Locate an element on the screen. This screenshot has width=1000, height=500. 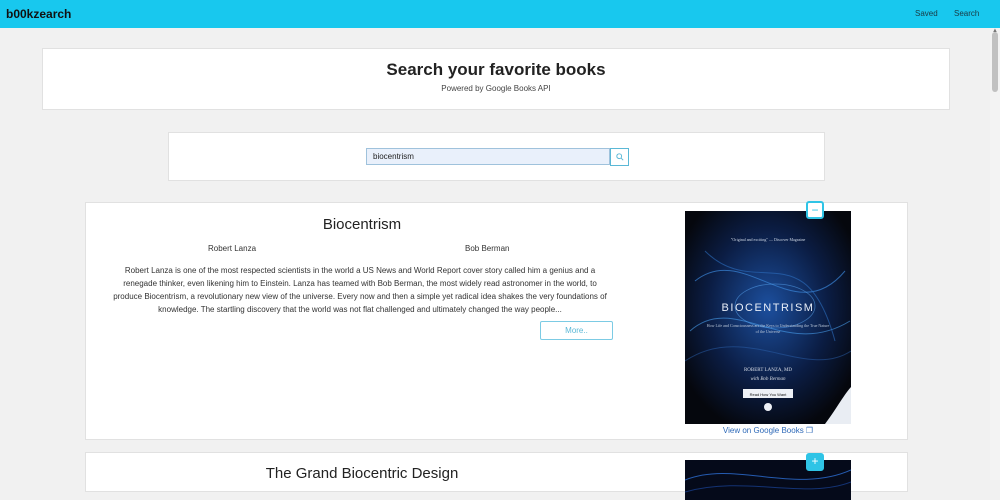
collapse-button: − is located at coordinates (815, 210).